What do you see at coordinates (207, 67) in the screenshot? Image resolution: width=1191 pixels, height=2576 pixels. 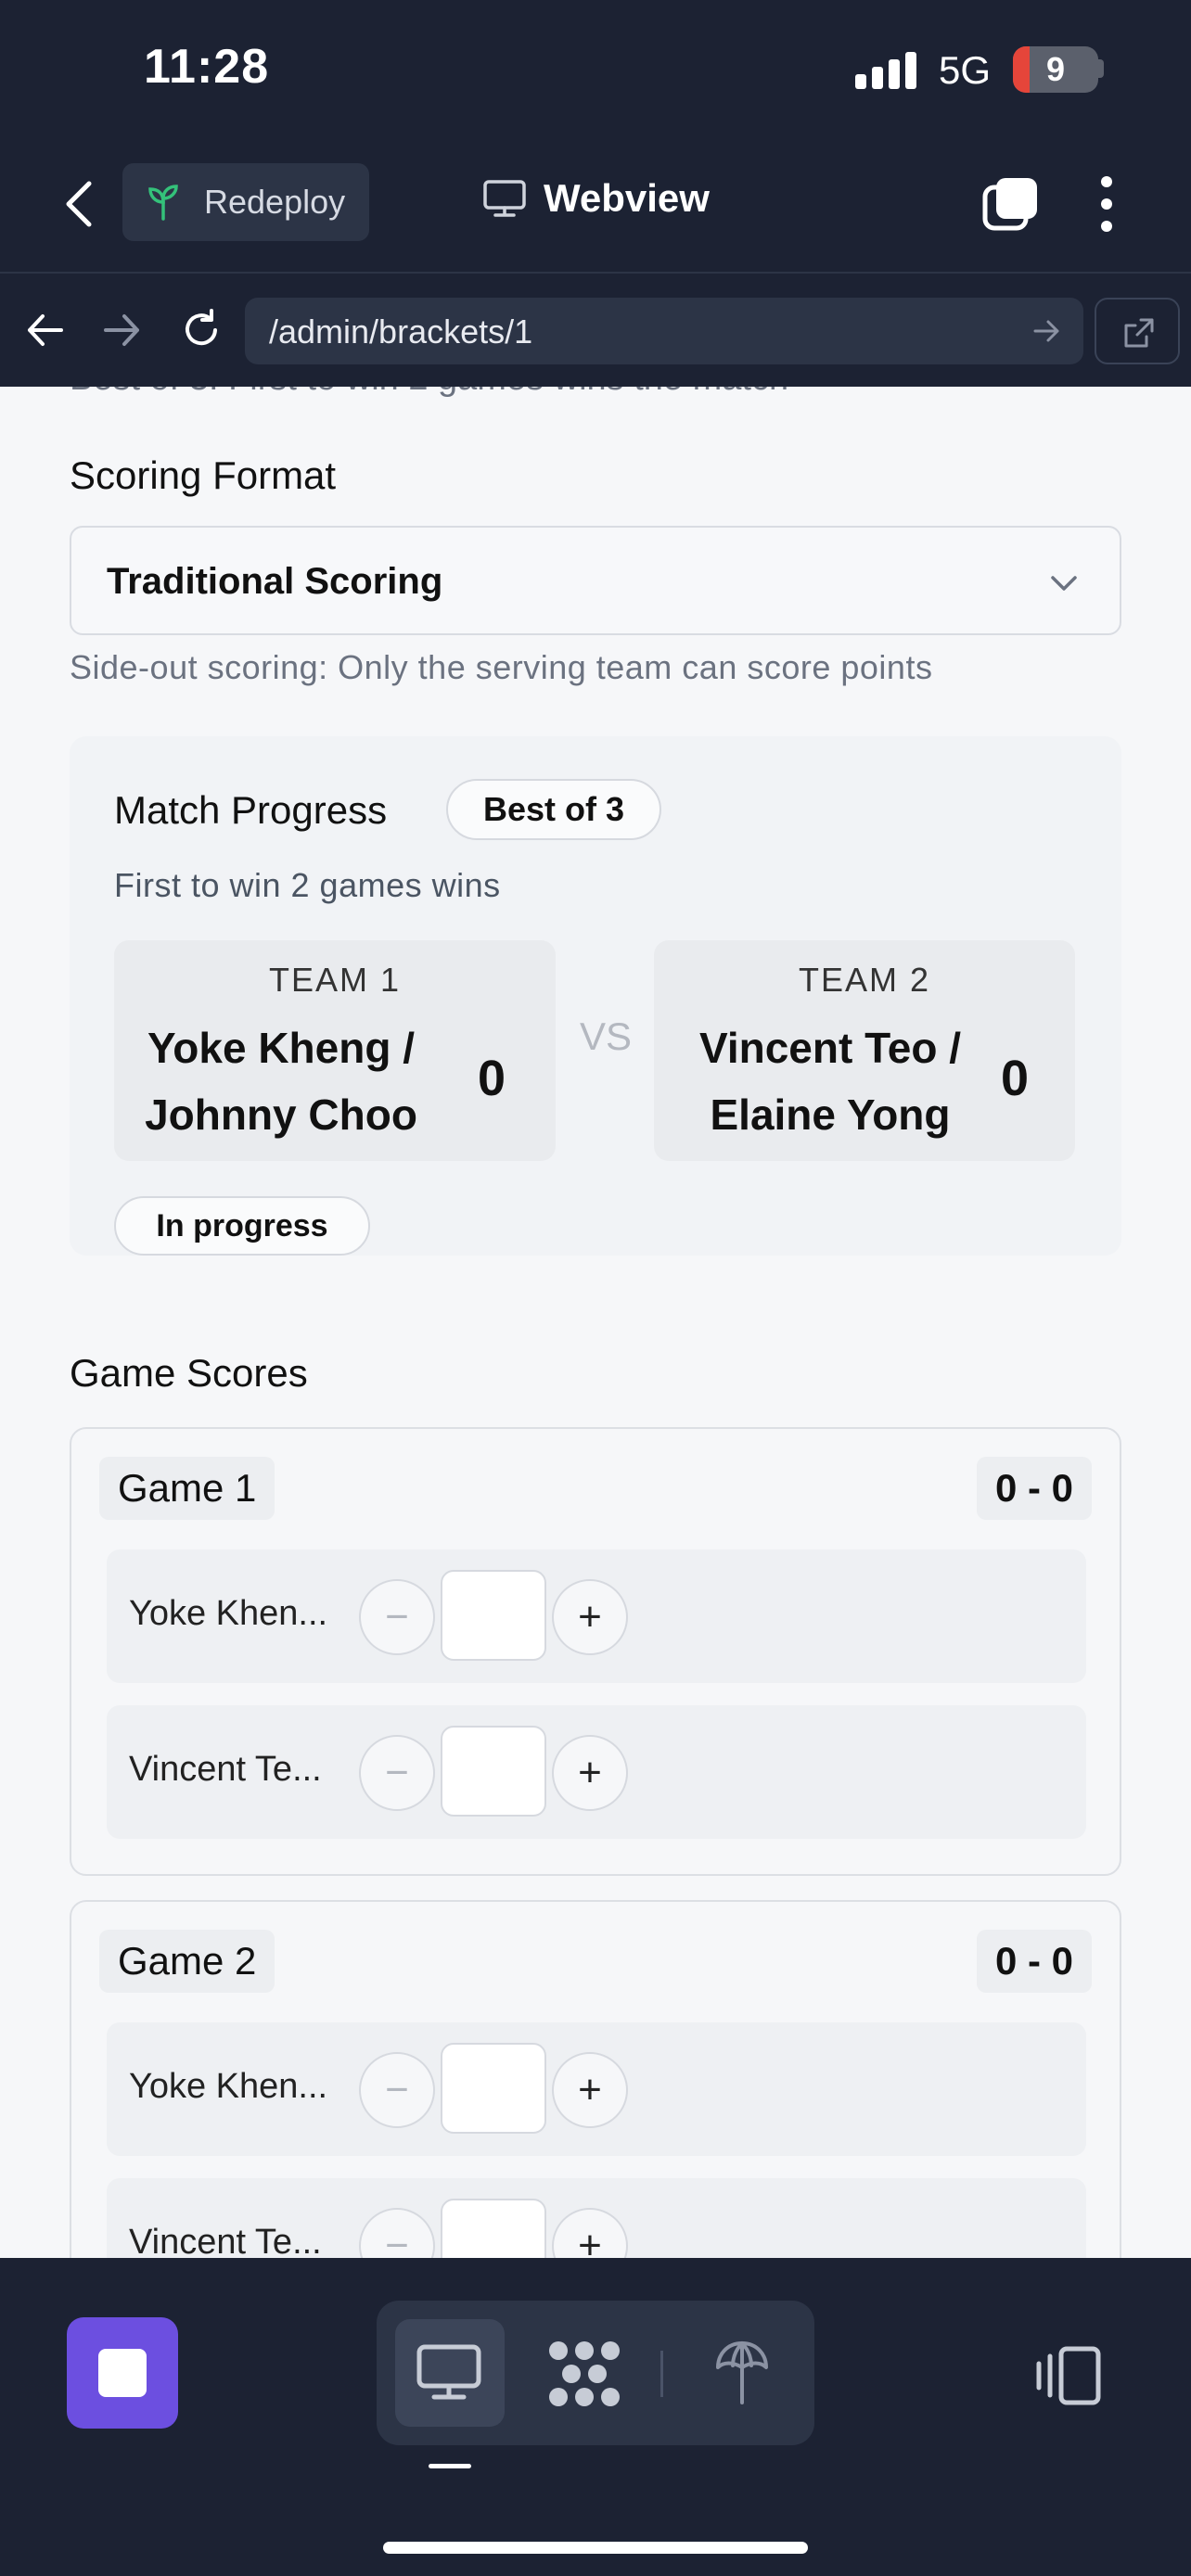 I see `status-time: 11:28` at bounding box center [207, 67].